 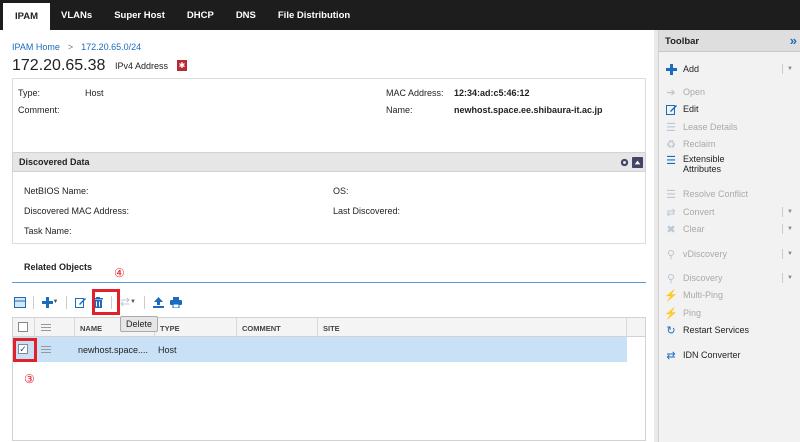 I want to click on checkbox-highlight-box, so click(x=25, y=350).